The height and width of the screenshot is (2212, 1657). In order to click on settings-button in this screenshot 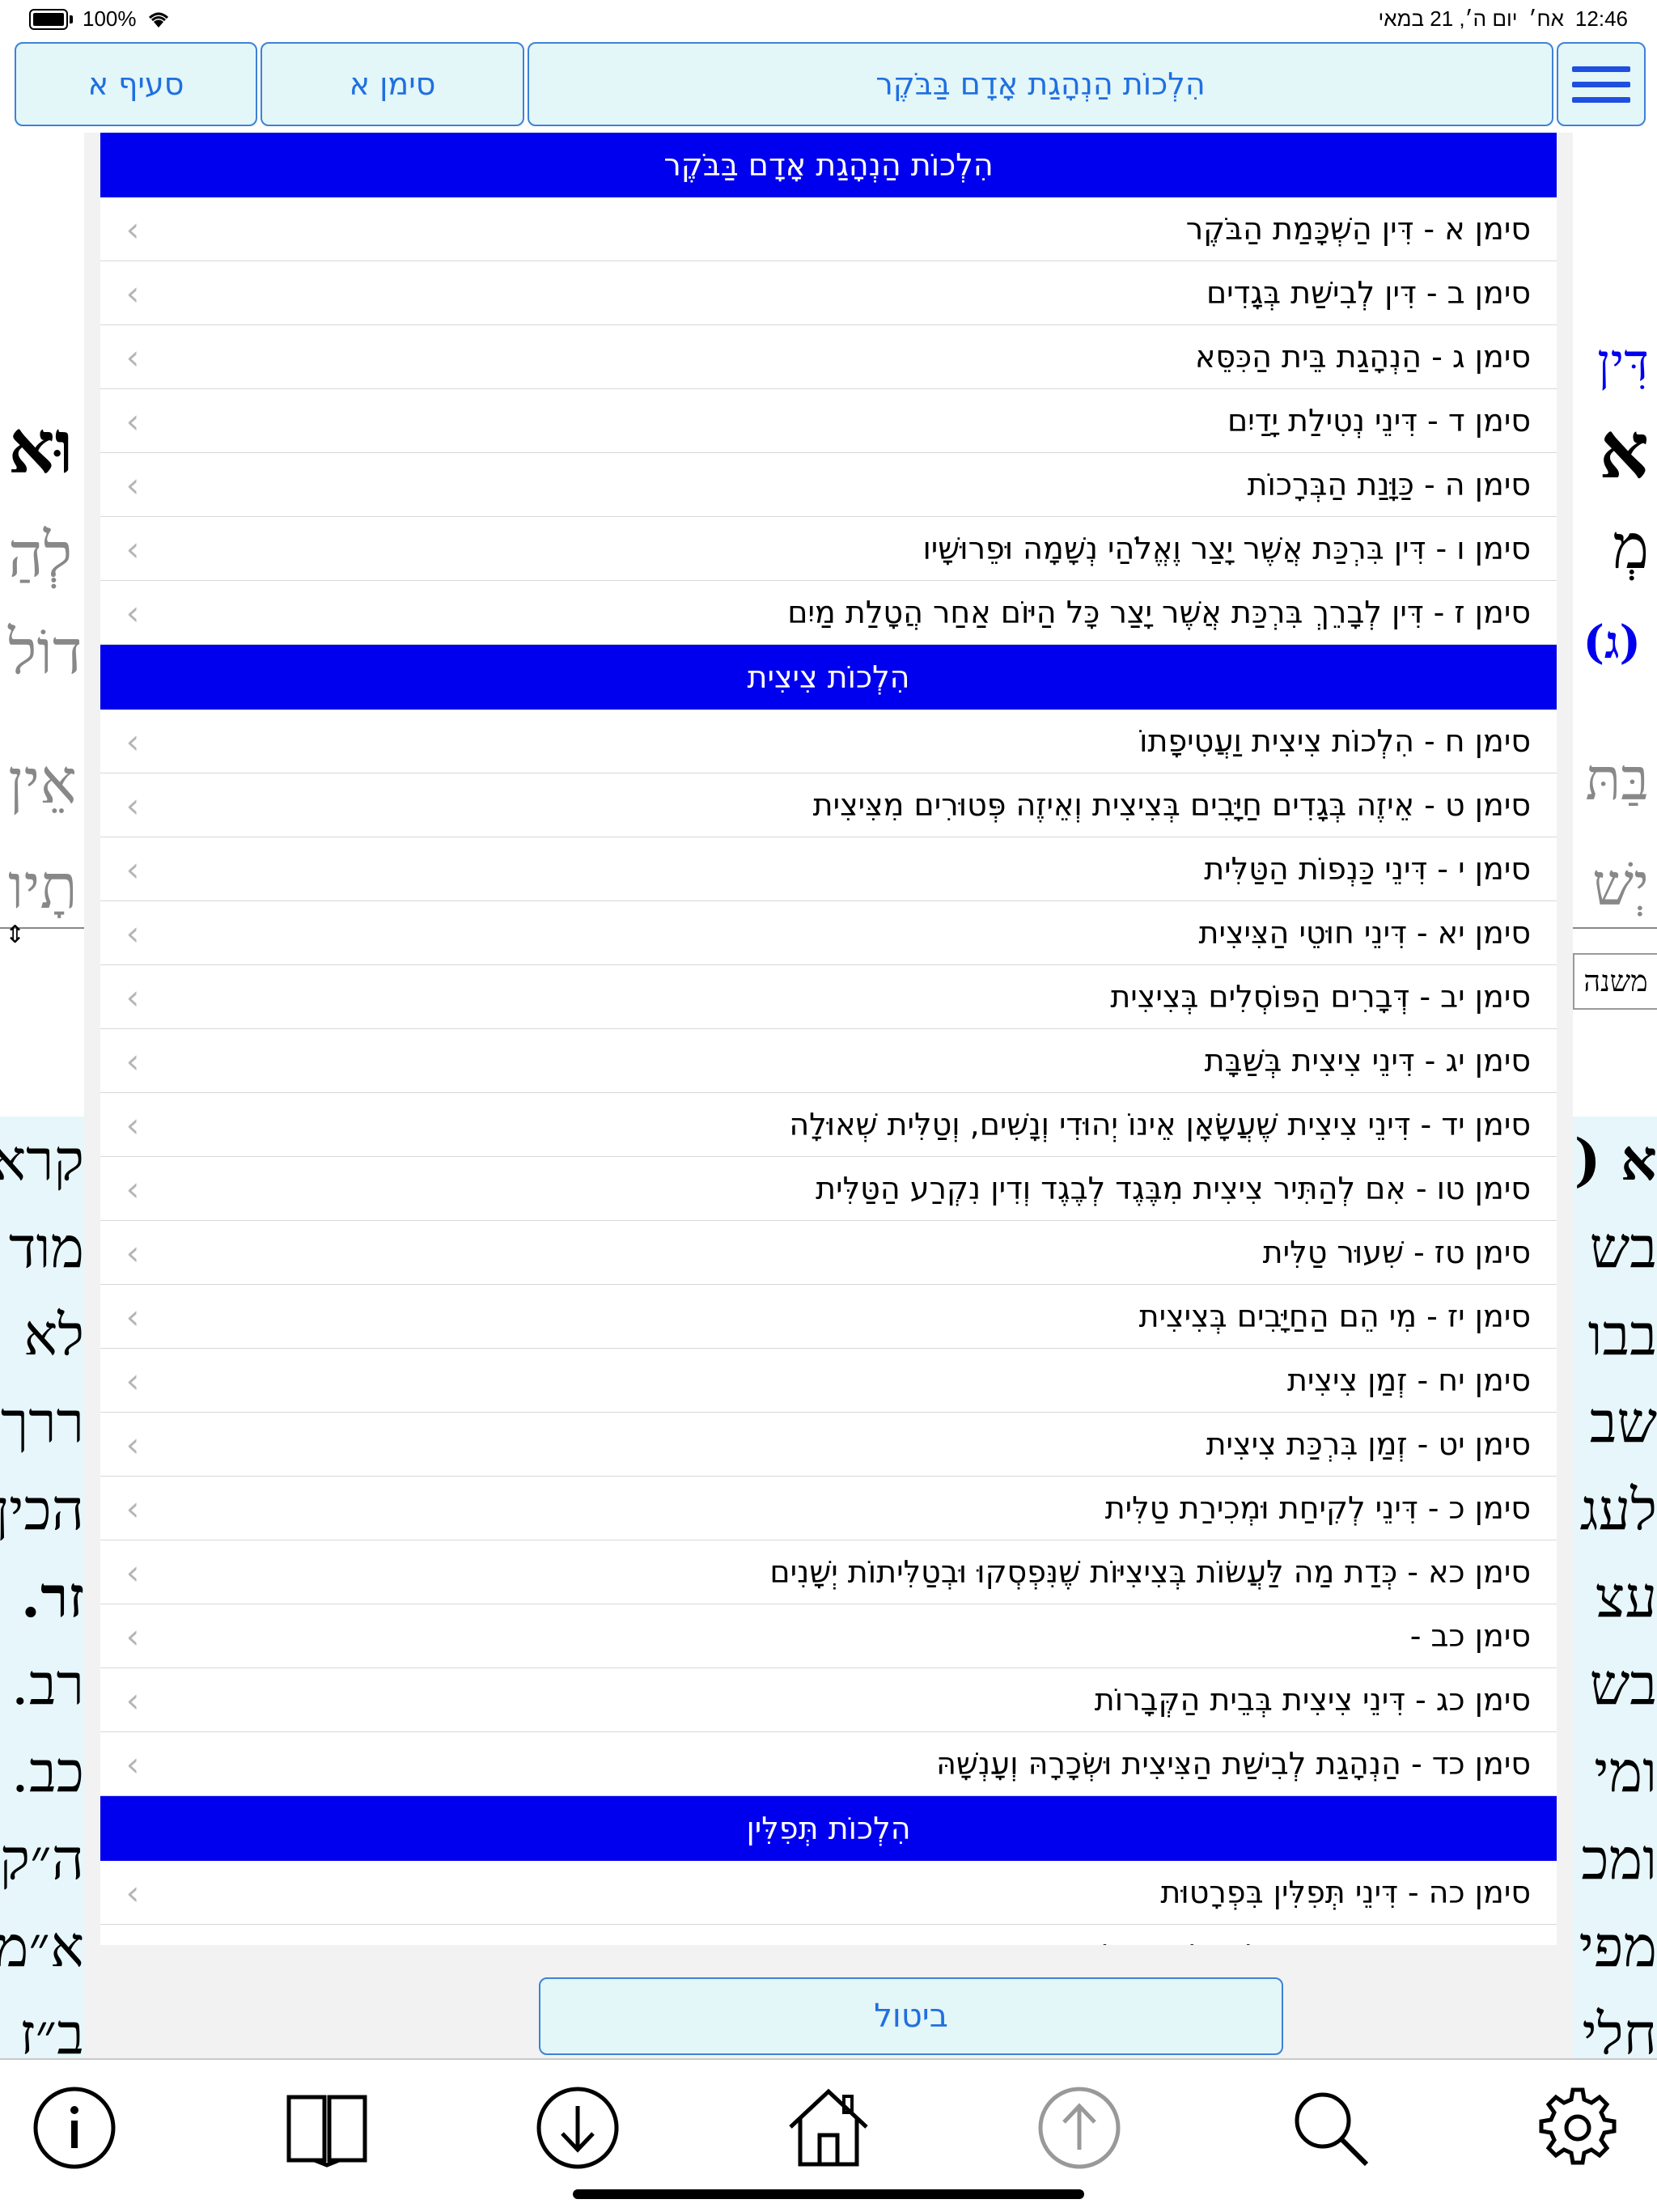, I will do `click(1577, 2127)`.